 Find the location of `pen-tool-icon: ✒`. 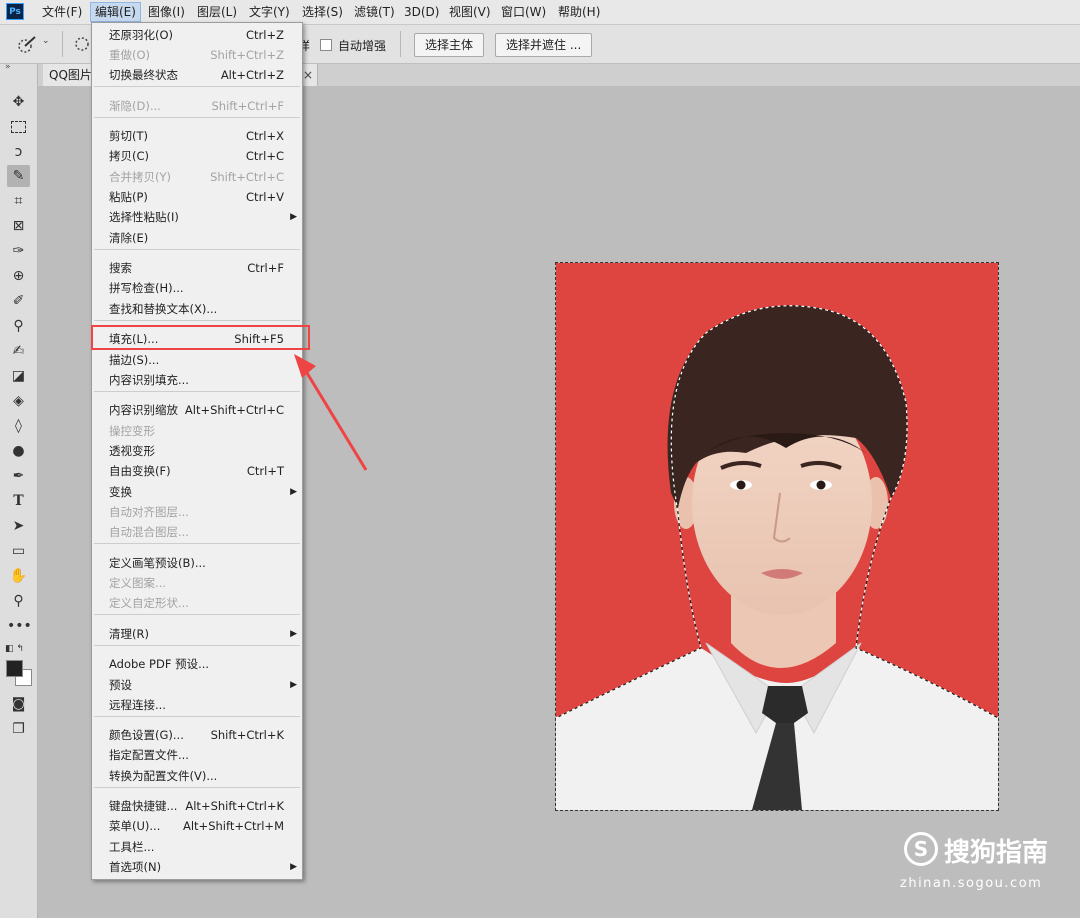

pen-tool-icon: ✒ is located at coordinates (18, 476).